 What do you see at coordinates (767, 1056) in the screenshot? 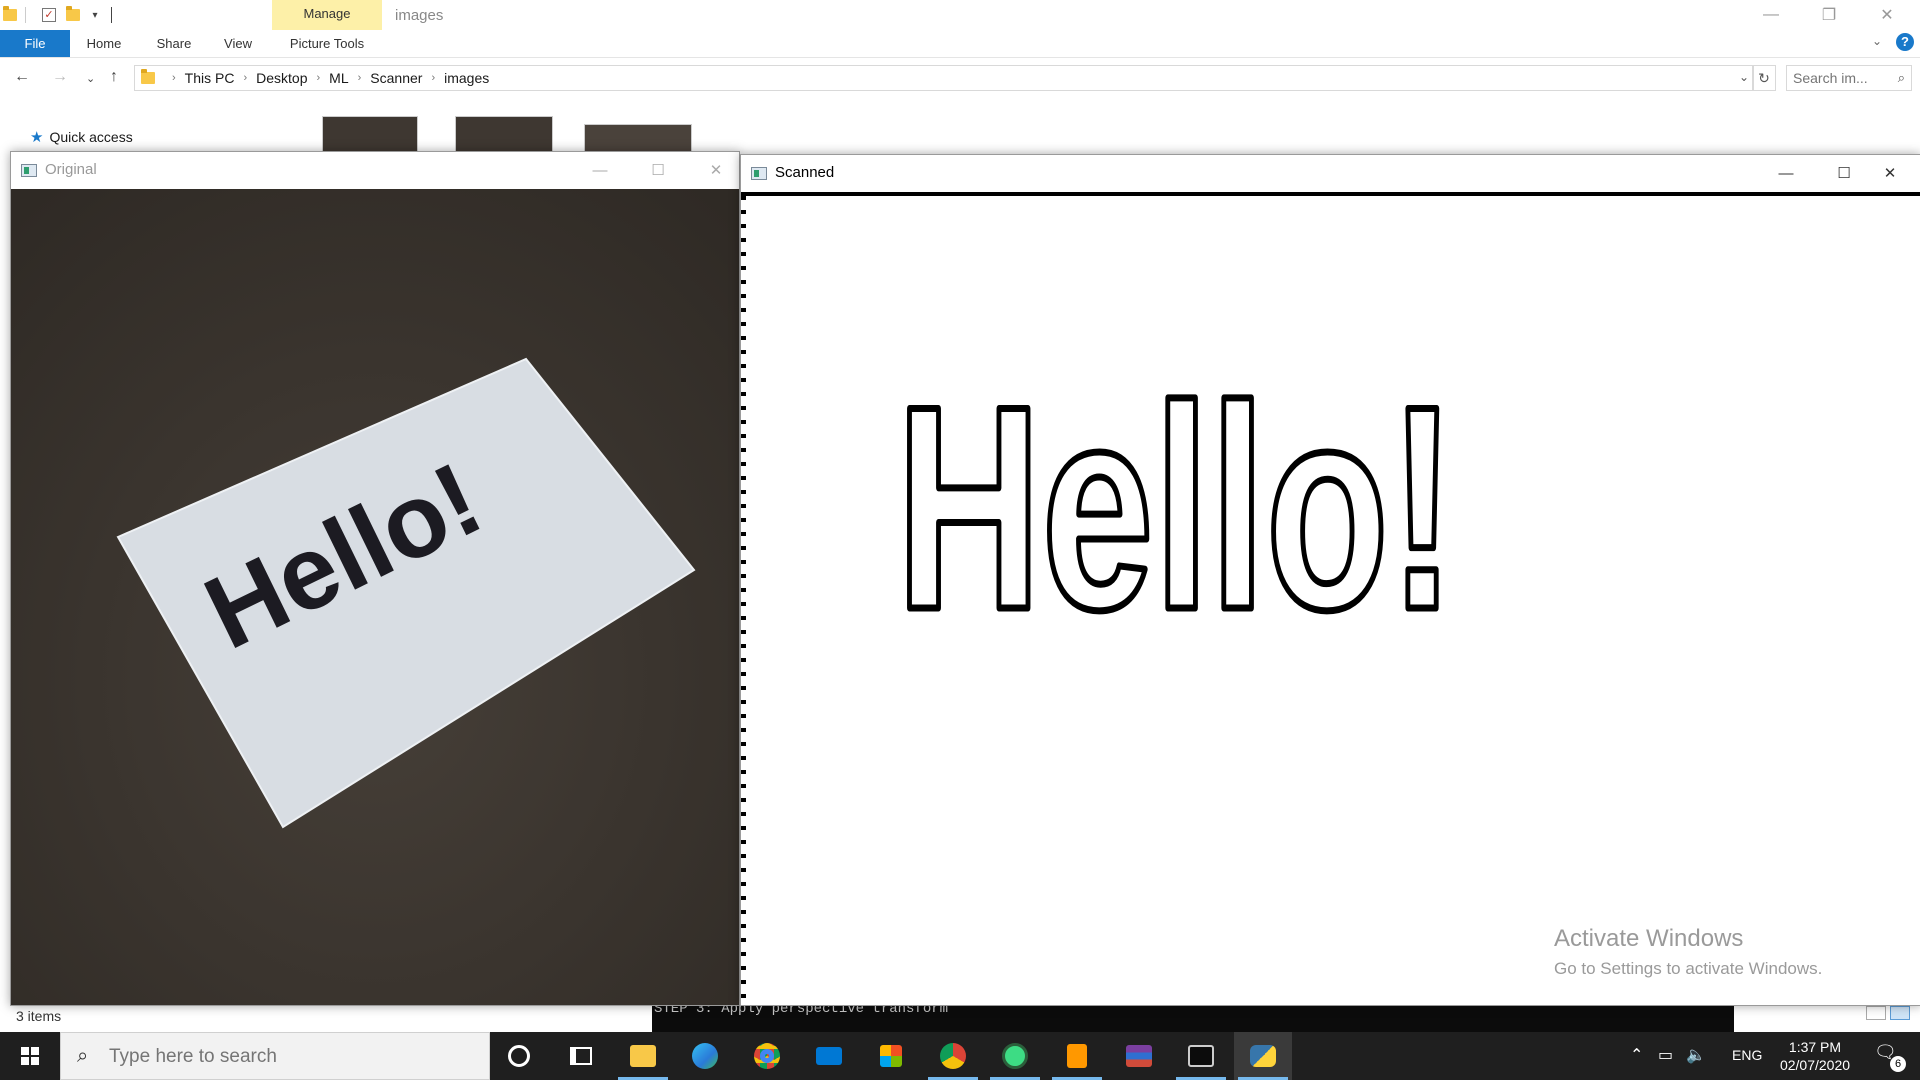
I see `chrome-icon` at bounding box center [767, 1056].